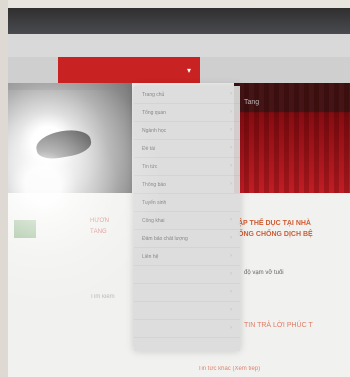  I want to click on chevron-down-icon: ▾, so click(188, 70).